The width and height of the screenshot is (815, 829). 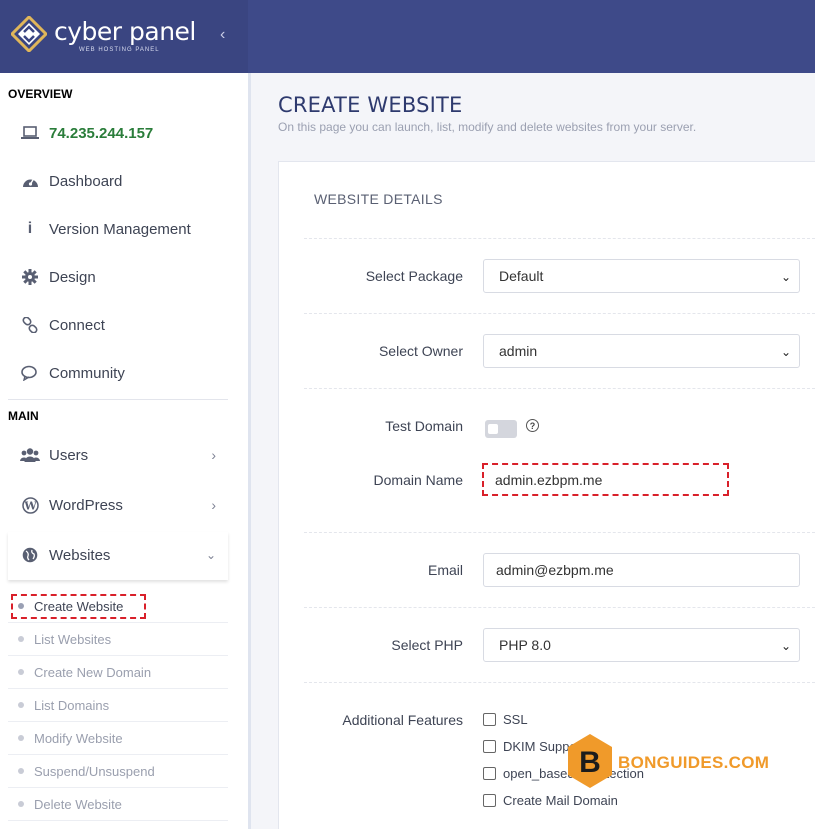 What do you see at coordinates (641, 570) in the screenshot?
I see `email-input: admin@ezbpm.me` at bounding box center [641, 570].